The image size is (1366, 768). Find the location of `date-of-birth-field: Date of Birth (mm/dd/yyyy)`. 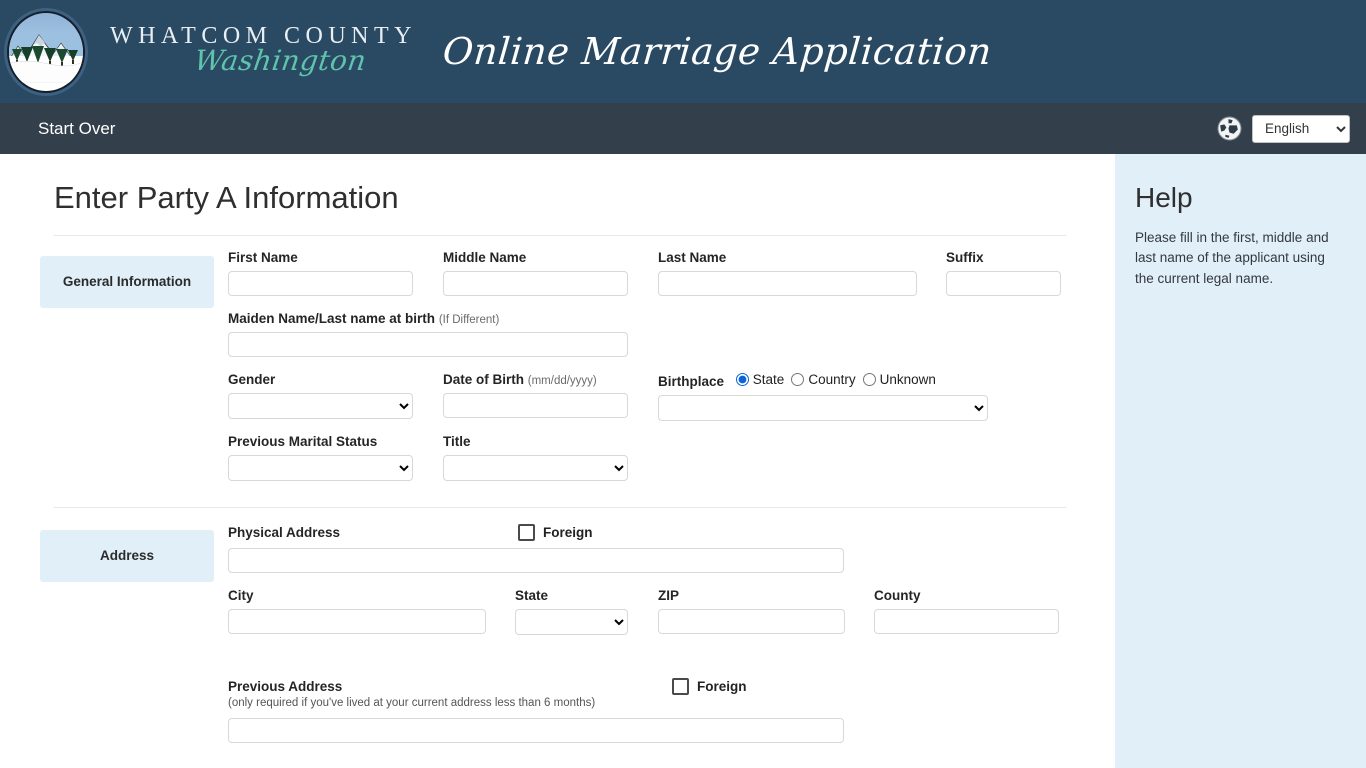

date-of-birth-field: Date of Birth (mm/dd/yyyy) is located at coordinates (550, 396).